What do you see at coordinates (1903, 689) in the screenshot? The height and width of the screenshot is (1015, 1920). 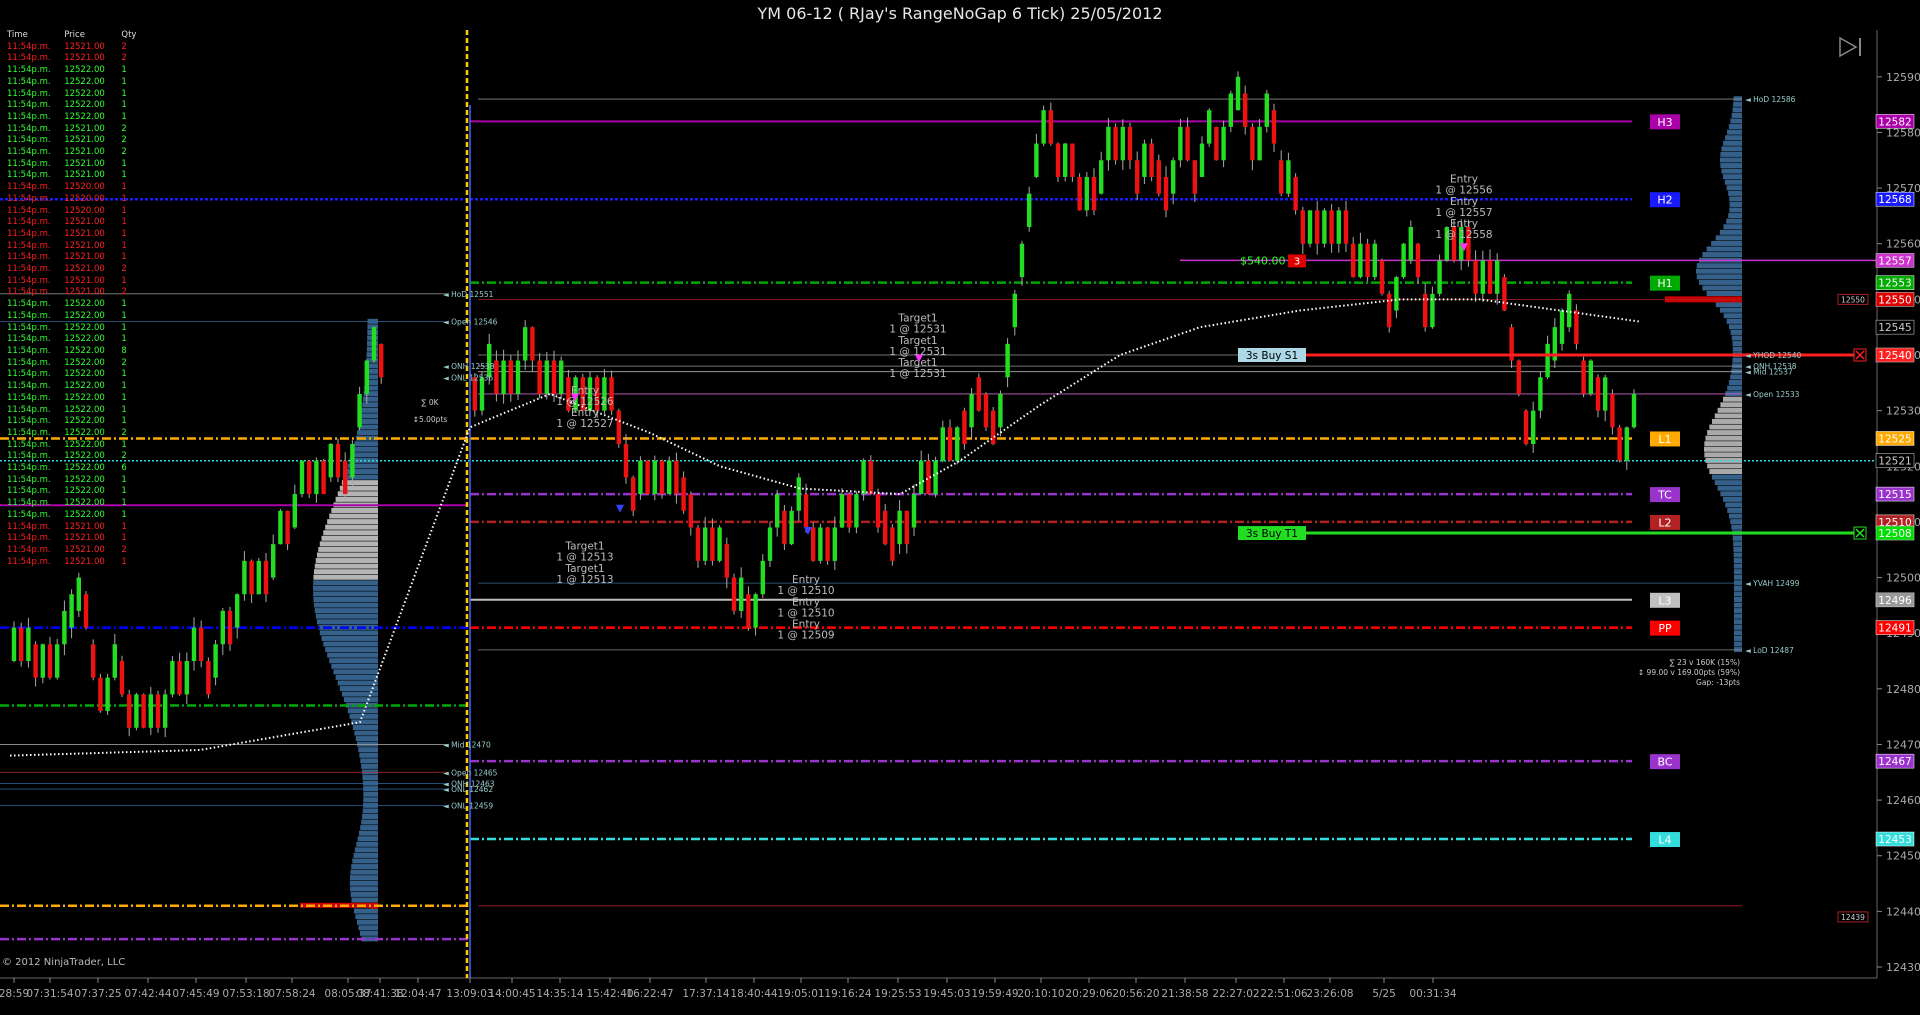 I see `y-tick-label: 12480` at bounding box center [1903, 689].